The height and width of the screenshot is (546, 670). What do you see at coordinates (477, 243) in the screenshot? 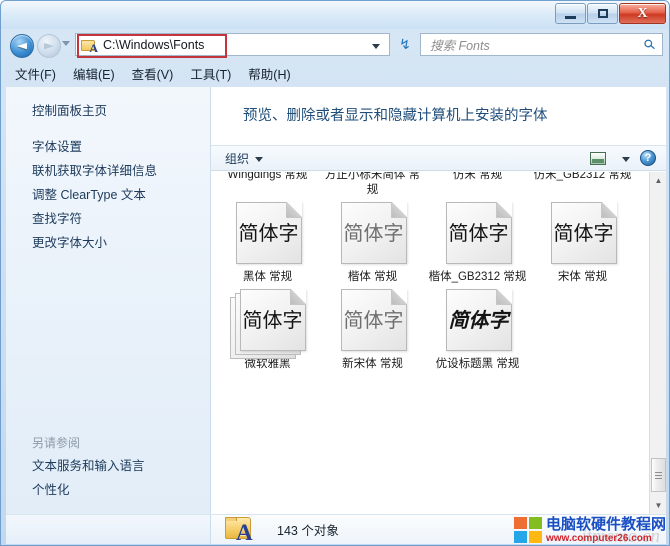
I see `font-item: 简体字 楷体_GB2312 常规` at bounding box center [477, 243].